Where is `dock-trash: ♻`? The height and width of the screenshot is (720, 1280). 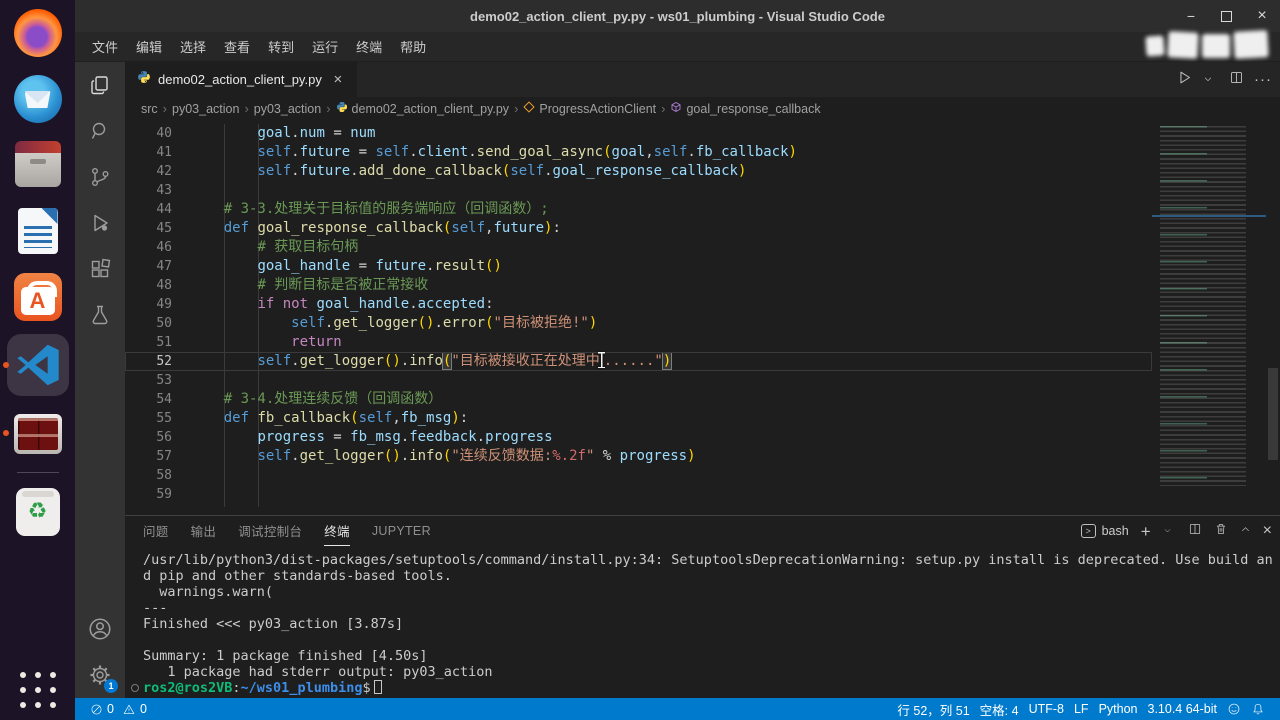 dock-trash: ♻ is located at coordinates (37, 512).